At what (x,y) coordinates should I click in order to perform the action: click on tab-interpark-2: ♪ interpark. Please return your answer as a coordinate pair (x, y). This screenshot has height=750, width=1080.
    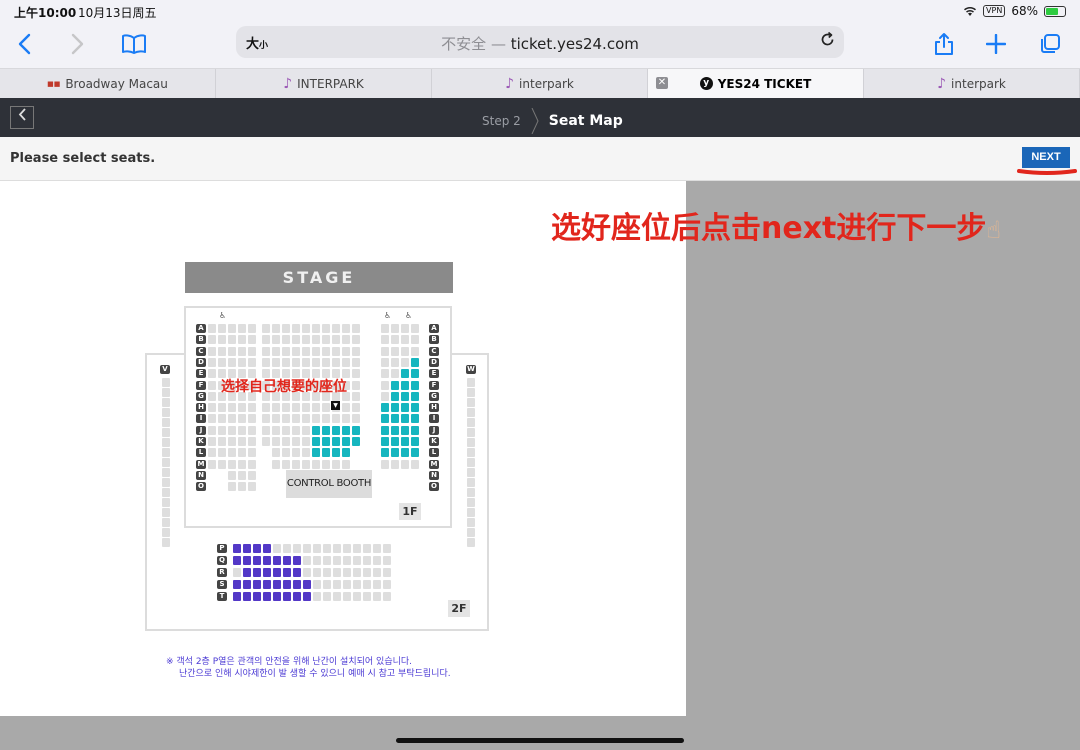
    Looking at the image, I should click on (540, 83).